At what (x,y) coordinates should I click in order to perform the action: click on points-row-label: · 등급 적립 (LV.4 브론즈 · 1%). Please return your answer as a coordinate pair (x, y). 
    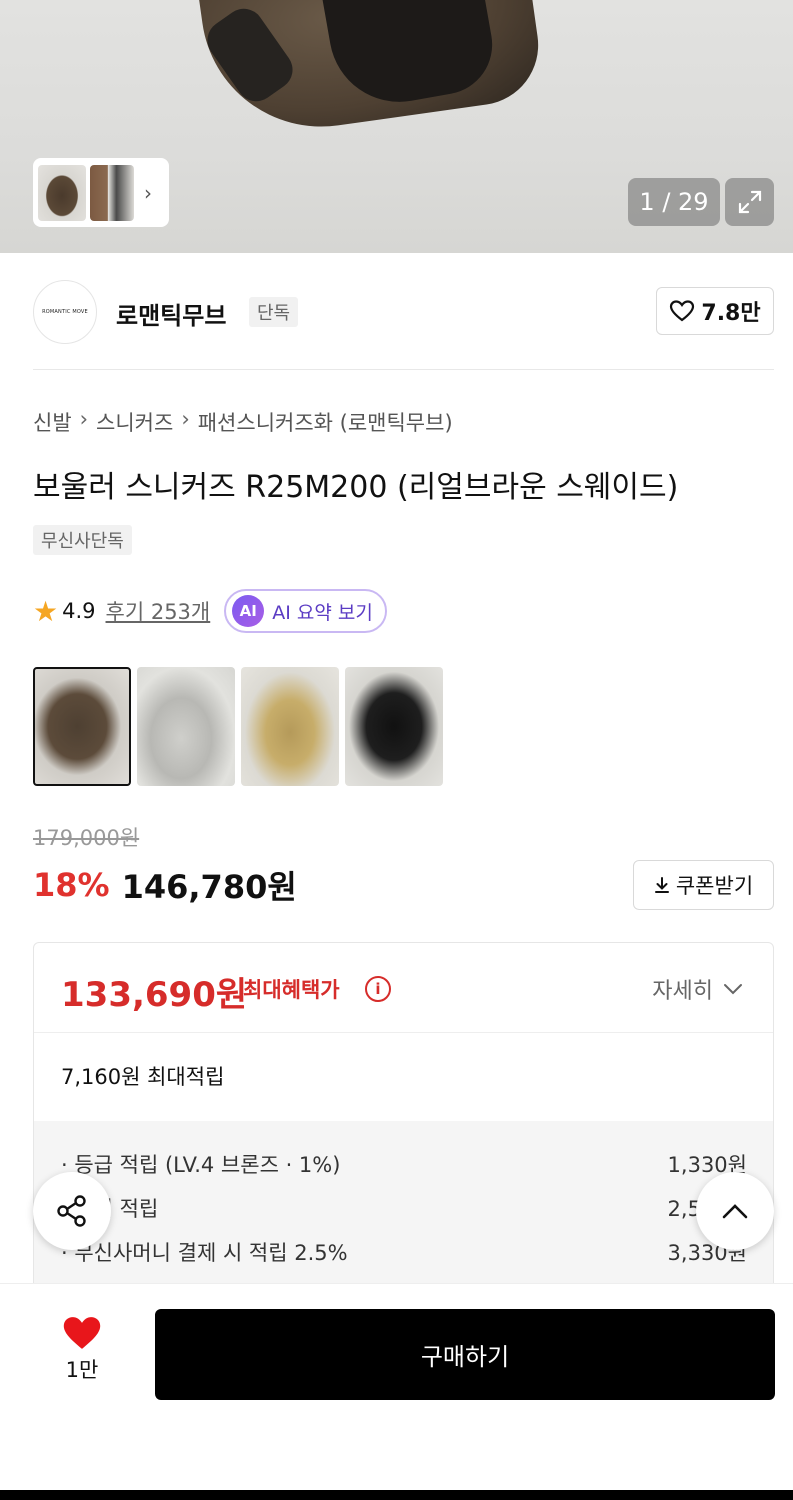
    Looking at the image, I should click on (201, 1165).